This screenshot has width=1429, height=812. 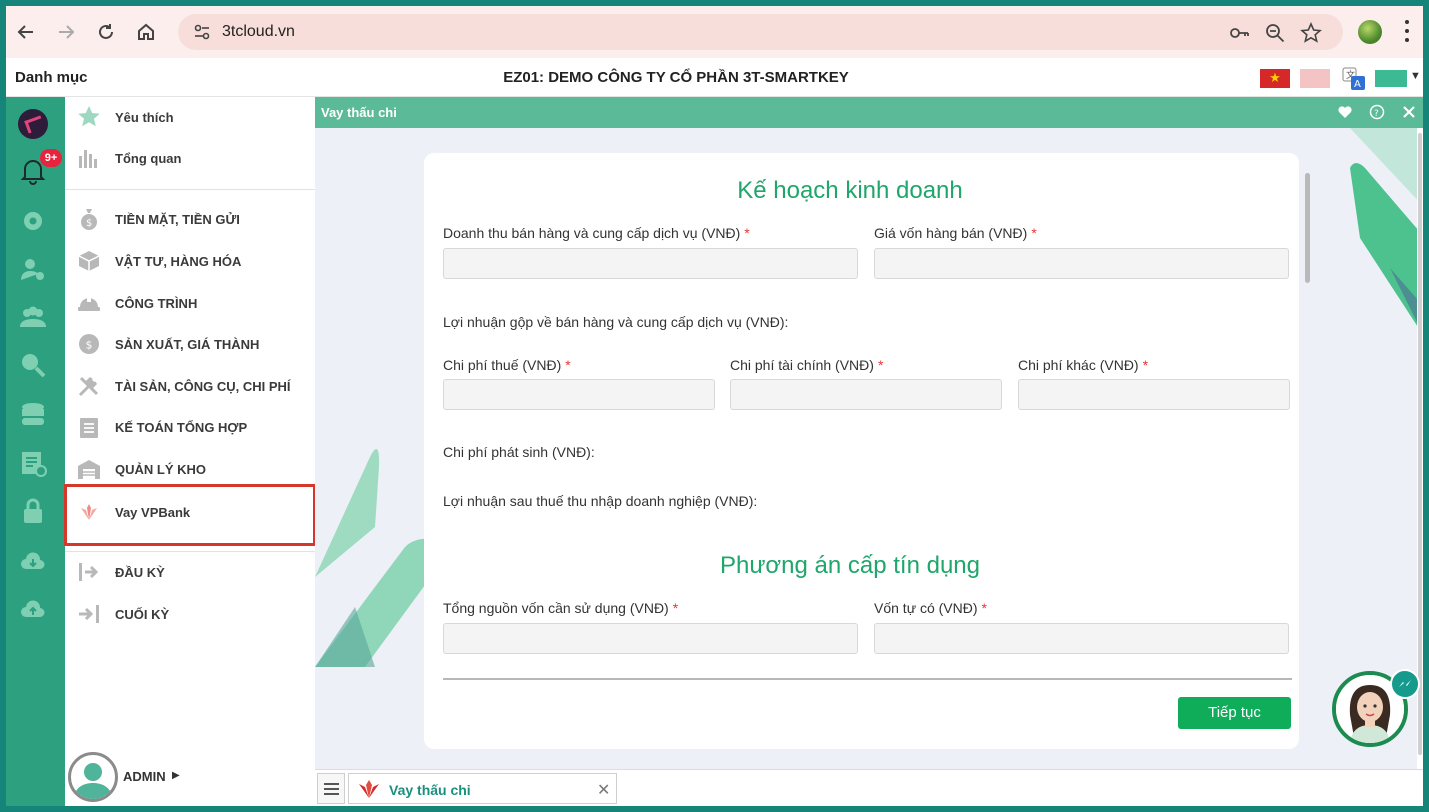 What do you see at coordinates (866, 394) in the screenshot?
I see `finance-cost-input` at bounding box center [866, 394].